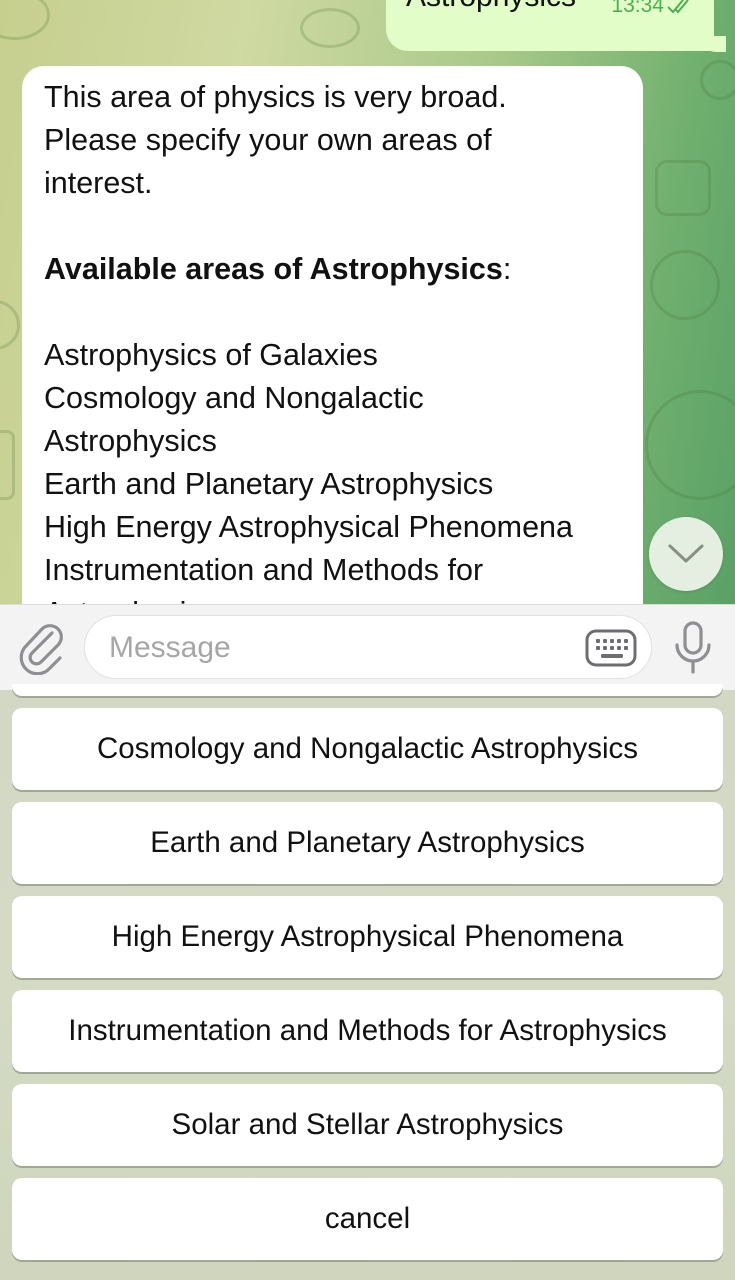 The width and height of the screenshot is (735, 1280). I want to click on message-line: Earth and Planetary Astrophysics, so click(332, 484).